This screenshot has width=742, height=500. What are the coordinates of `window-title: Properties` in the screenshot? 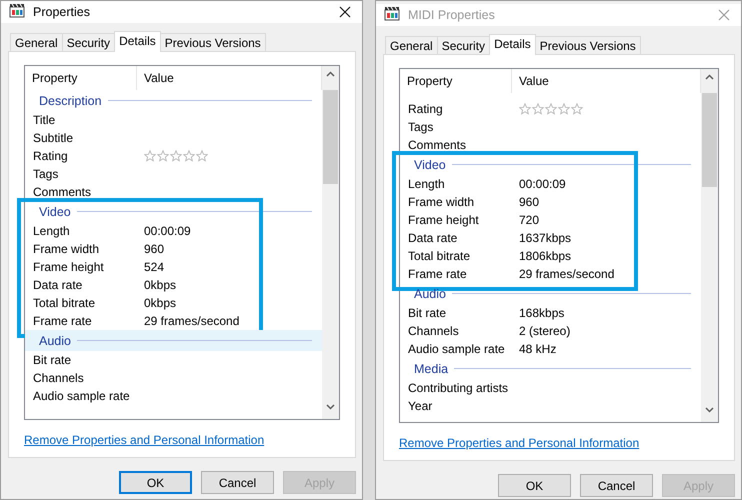 It's located at (61, 12).